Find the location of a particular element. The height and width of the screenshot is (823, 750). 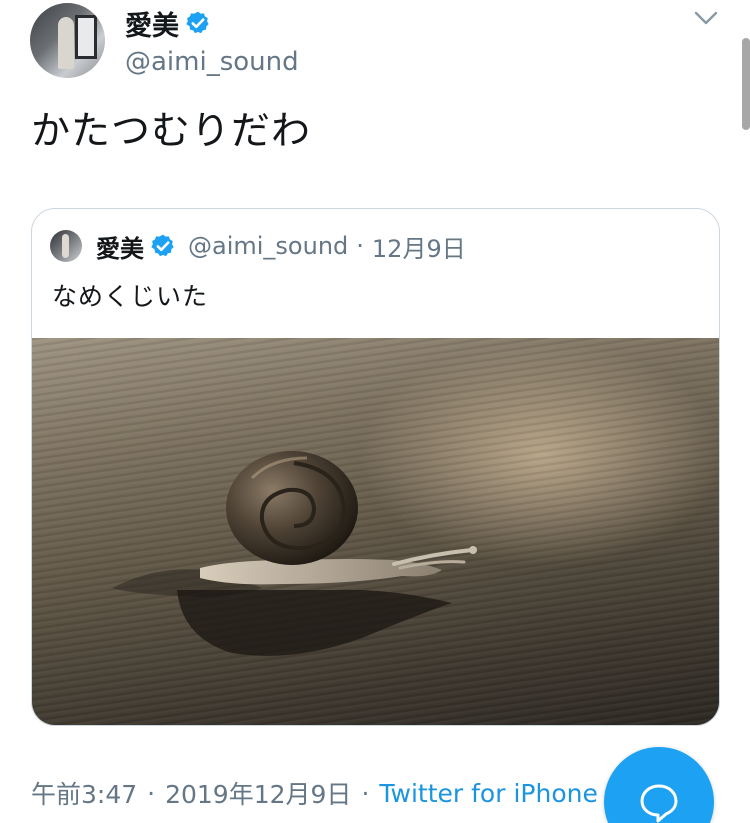

compose-button is located at coordinates (659, 785).